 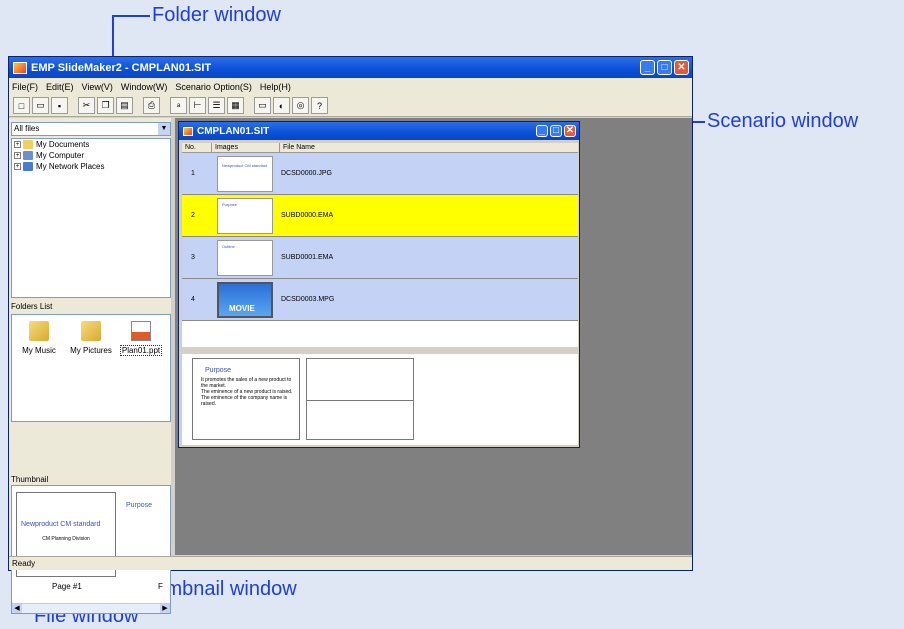 I want to click on column-images: Images, so click(x=246, y=147).